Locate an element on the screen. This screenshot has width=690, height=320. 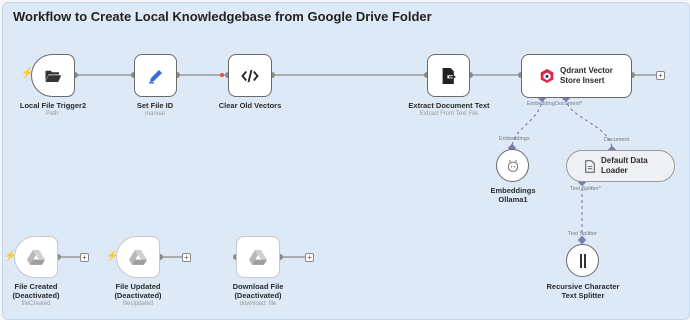
node-recursive-text-splitter is located at coordinates (582, 260).